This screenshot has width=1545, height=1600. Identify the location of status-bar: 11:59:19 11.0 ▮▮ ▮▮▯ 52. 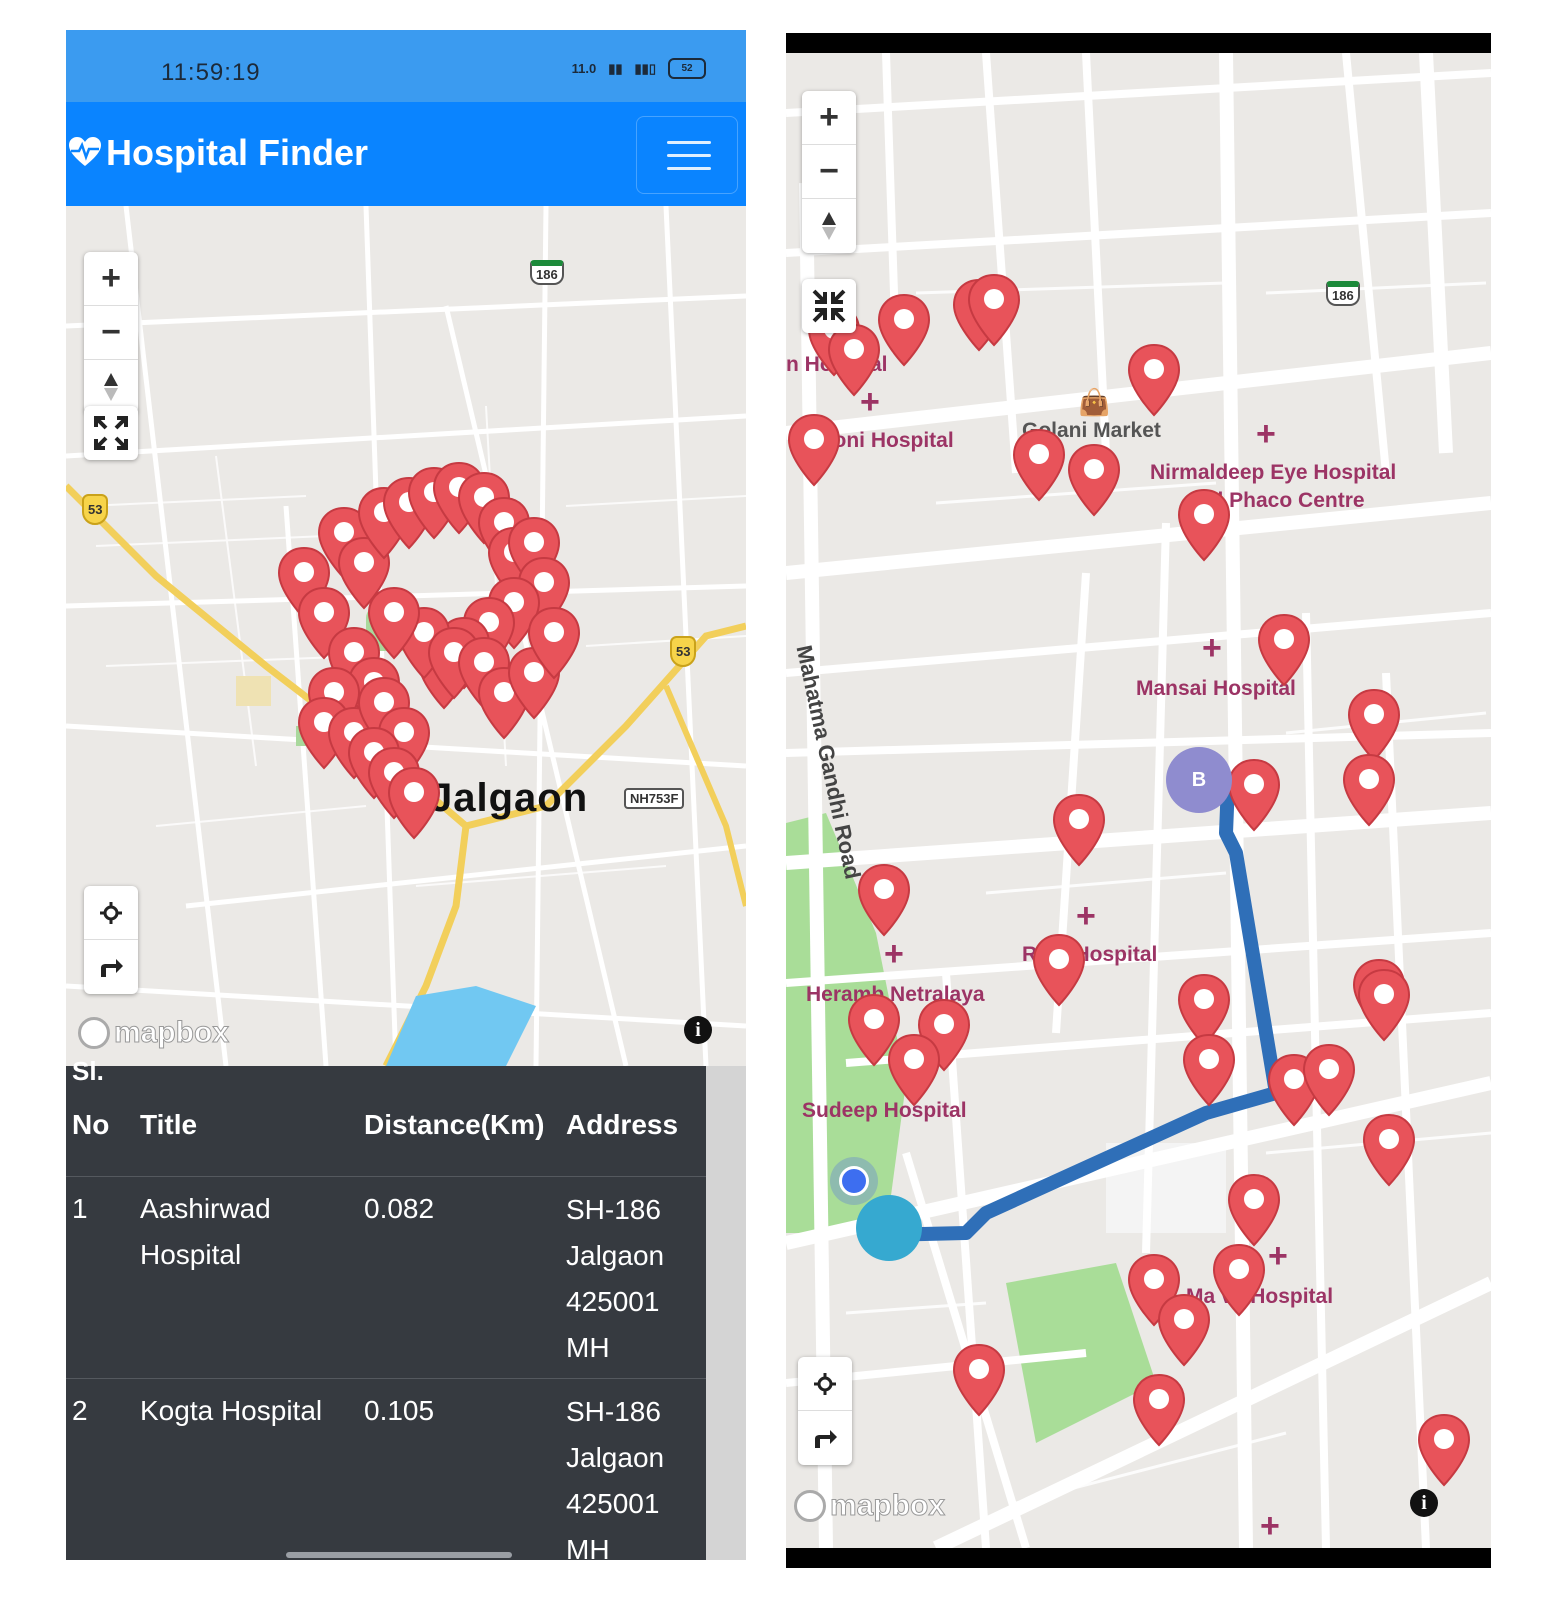
(406, 66).